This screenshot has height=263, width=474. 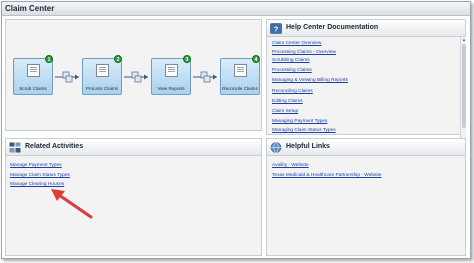 I want to click on help-center-scrollbar: ▲ ▼, so click(x=463, y=90).